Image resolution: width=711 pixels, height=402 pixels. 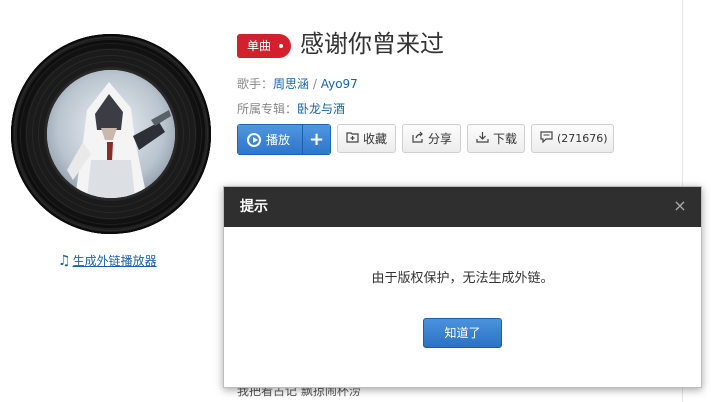 What do you see at coordinates (482, 138) in the screenshot?
I see `download-icon` at bounding box center [482, 138].